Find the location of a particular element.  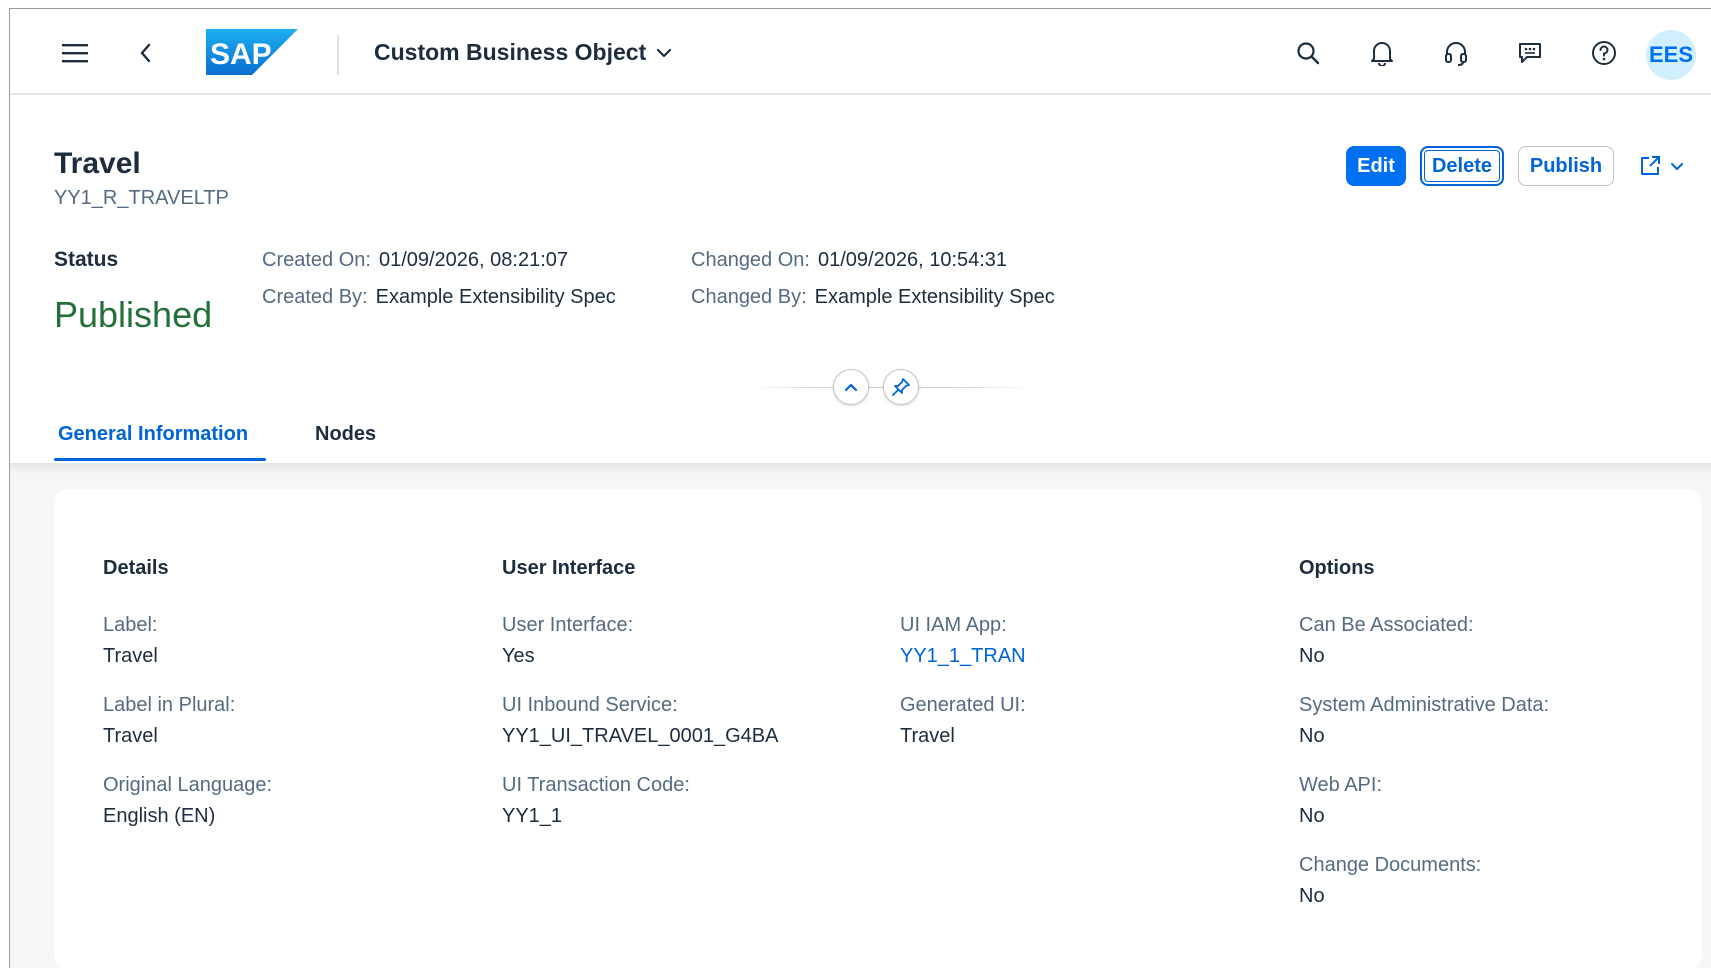

publish-button: Publish is located at coordinates (1566, 166).